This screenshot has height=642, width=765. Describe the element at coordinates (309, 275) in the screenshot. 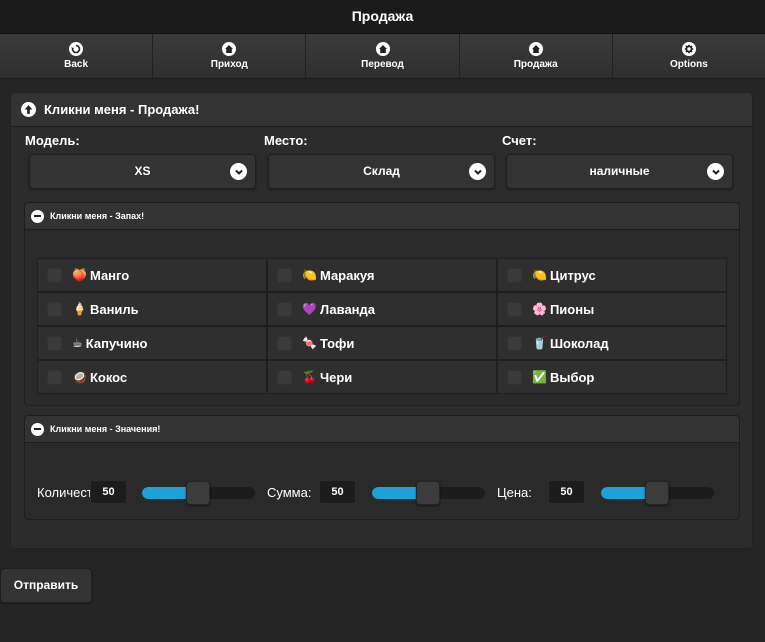

I see `lime-icon: 🍋` at that location.